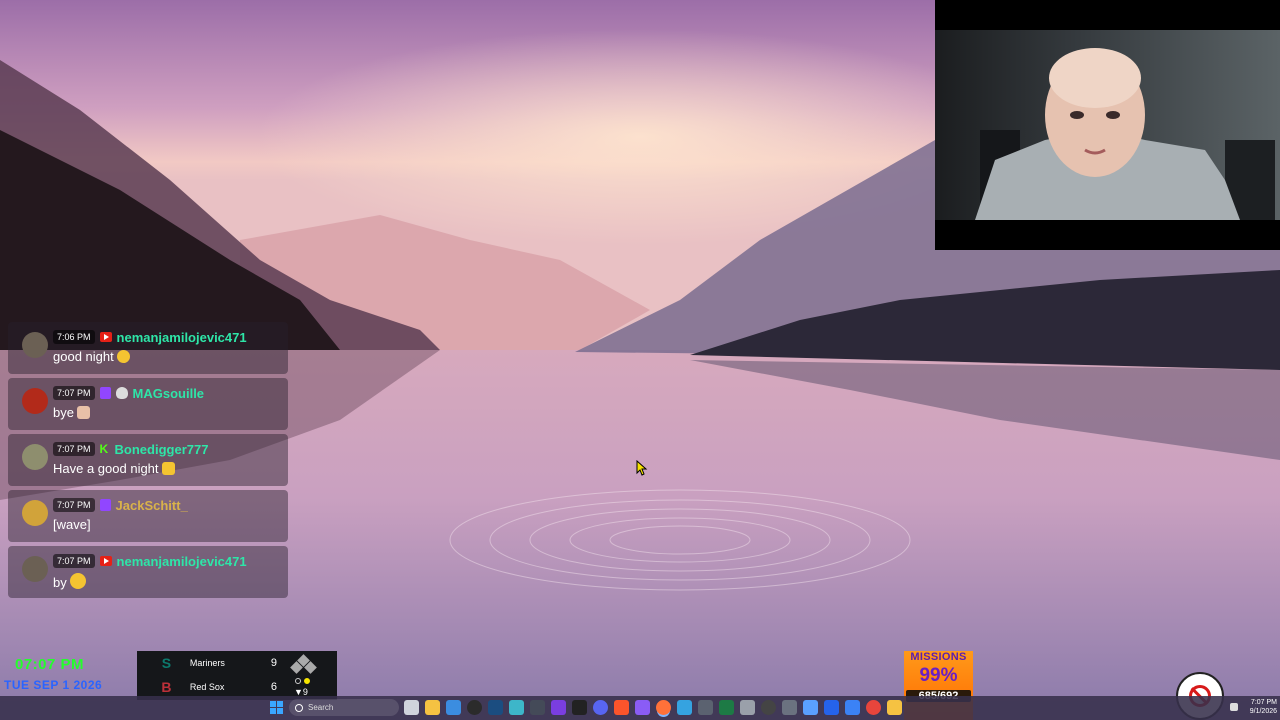 This screenshot has height=720, width=1280. I want to click on outs-indicator, so click(302, 681).